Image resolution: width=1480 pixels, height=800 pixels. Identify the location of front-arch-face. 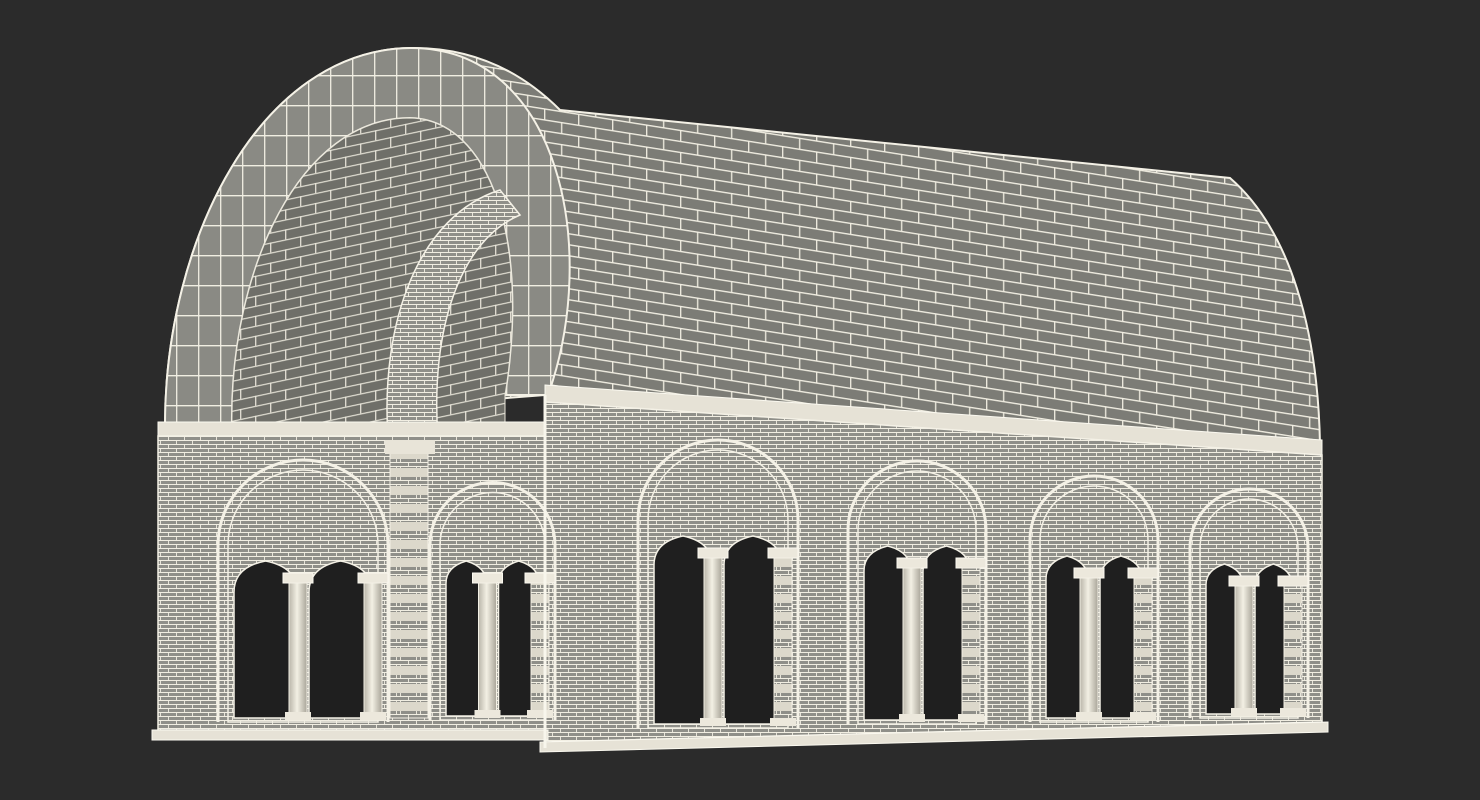
(367, 242).